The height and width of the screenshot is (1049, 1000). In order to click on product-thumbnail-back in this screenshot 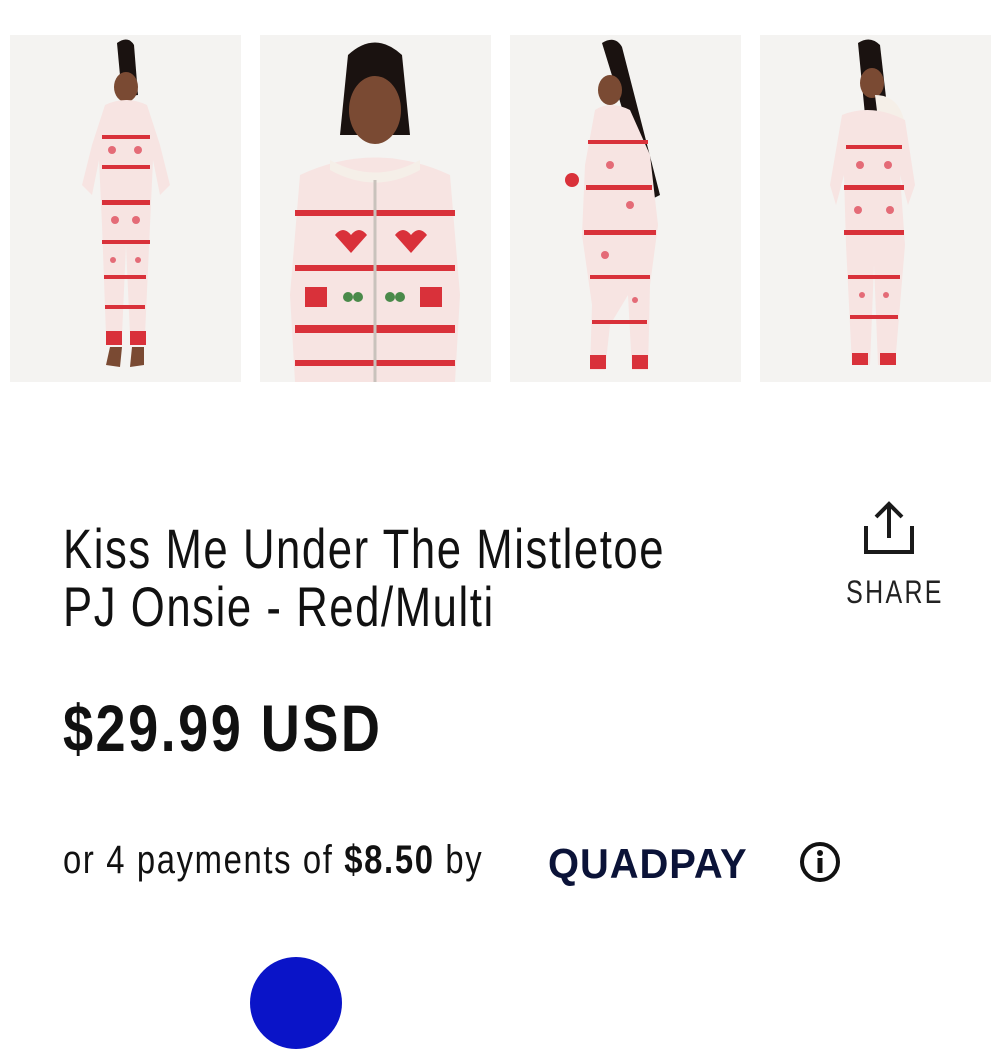, I will do `click(875, 208)`.